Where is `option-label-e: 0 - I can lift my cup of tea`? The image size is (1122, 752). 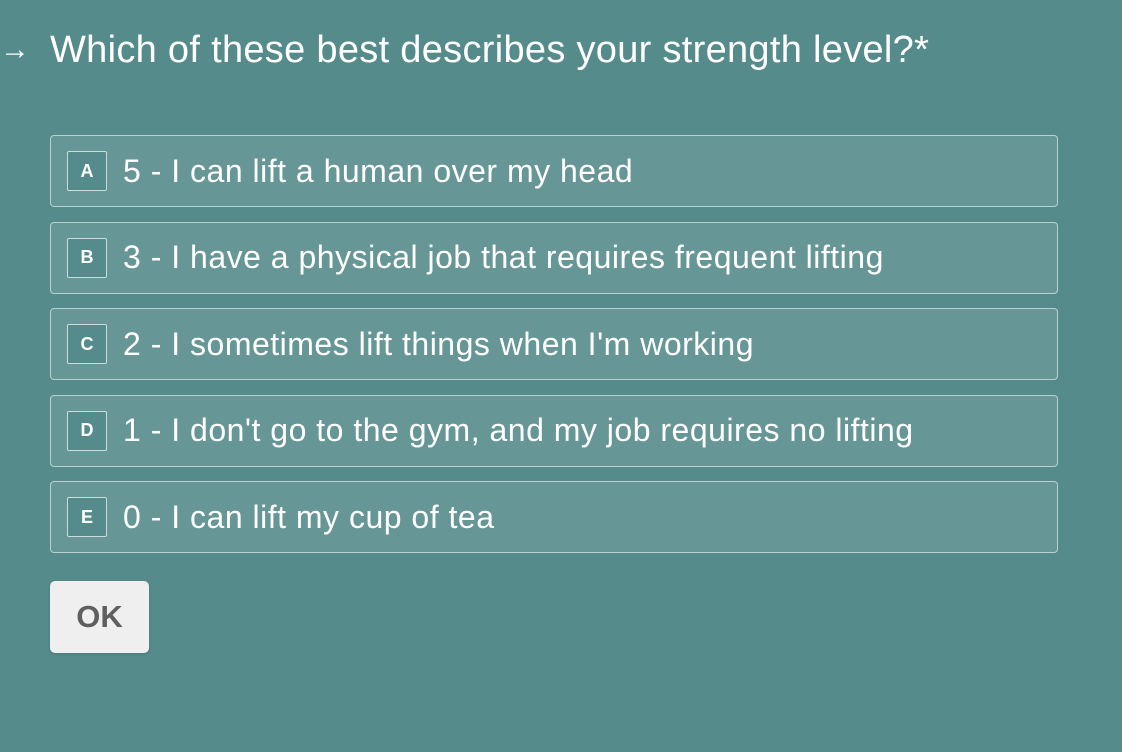
option-label-e: 0 - I can lift my cup of tea is located at coordinates (309, 516).